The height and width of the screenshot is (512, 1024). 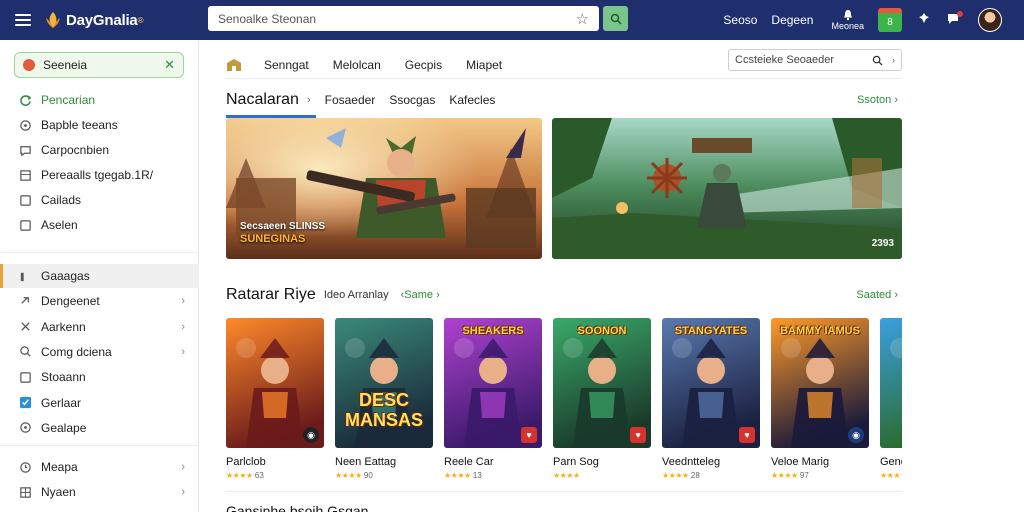 I want to click on game-cover: SOONON ♥, so click(x=602, y=383).